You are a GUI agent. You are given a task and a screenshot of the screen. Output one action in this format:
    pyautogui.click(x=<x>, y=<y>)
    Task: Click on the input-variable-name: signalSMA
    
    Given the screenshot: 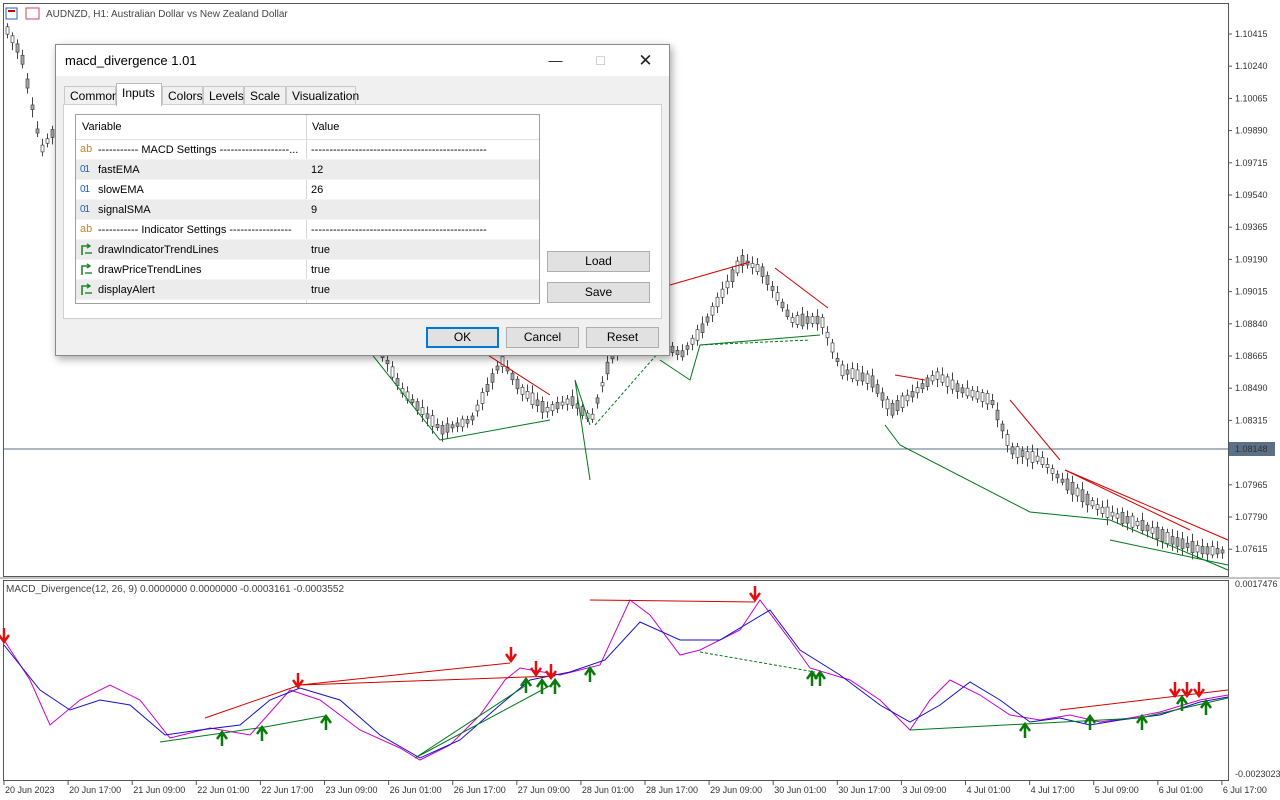 What is the action you would take?
    pyautogui.click(x=124, y=210)
    